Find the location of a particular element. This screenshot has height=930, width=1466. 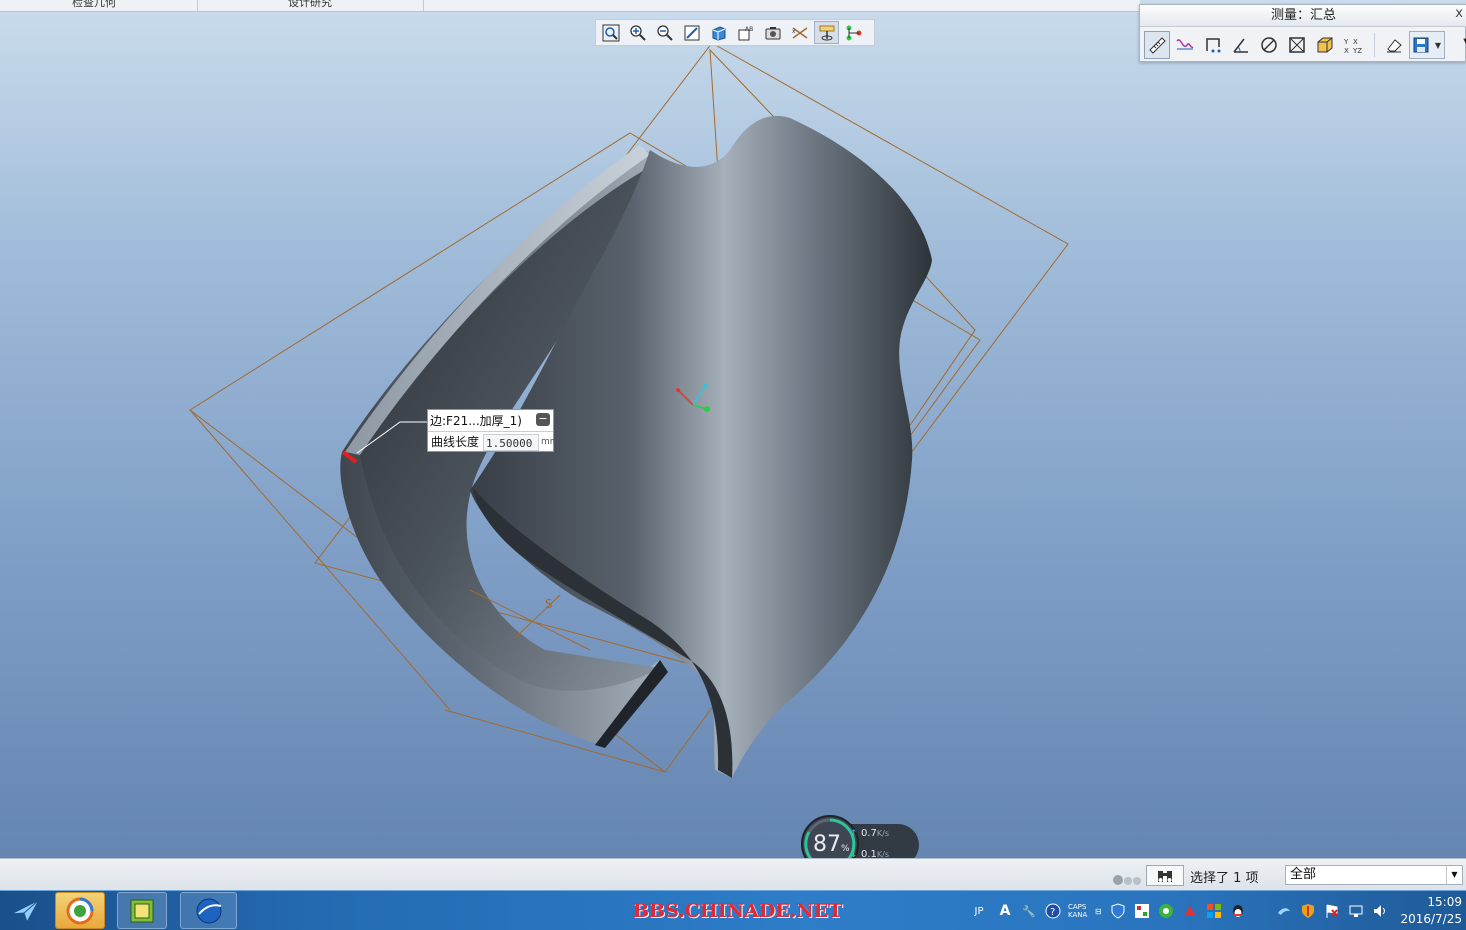

browser-icon is located at coordinates (80, 910).